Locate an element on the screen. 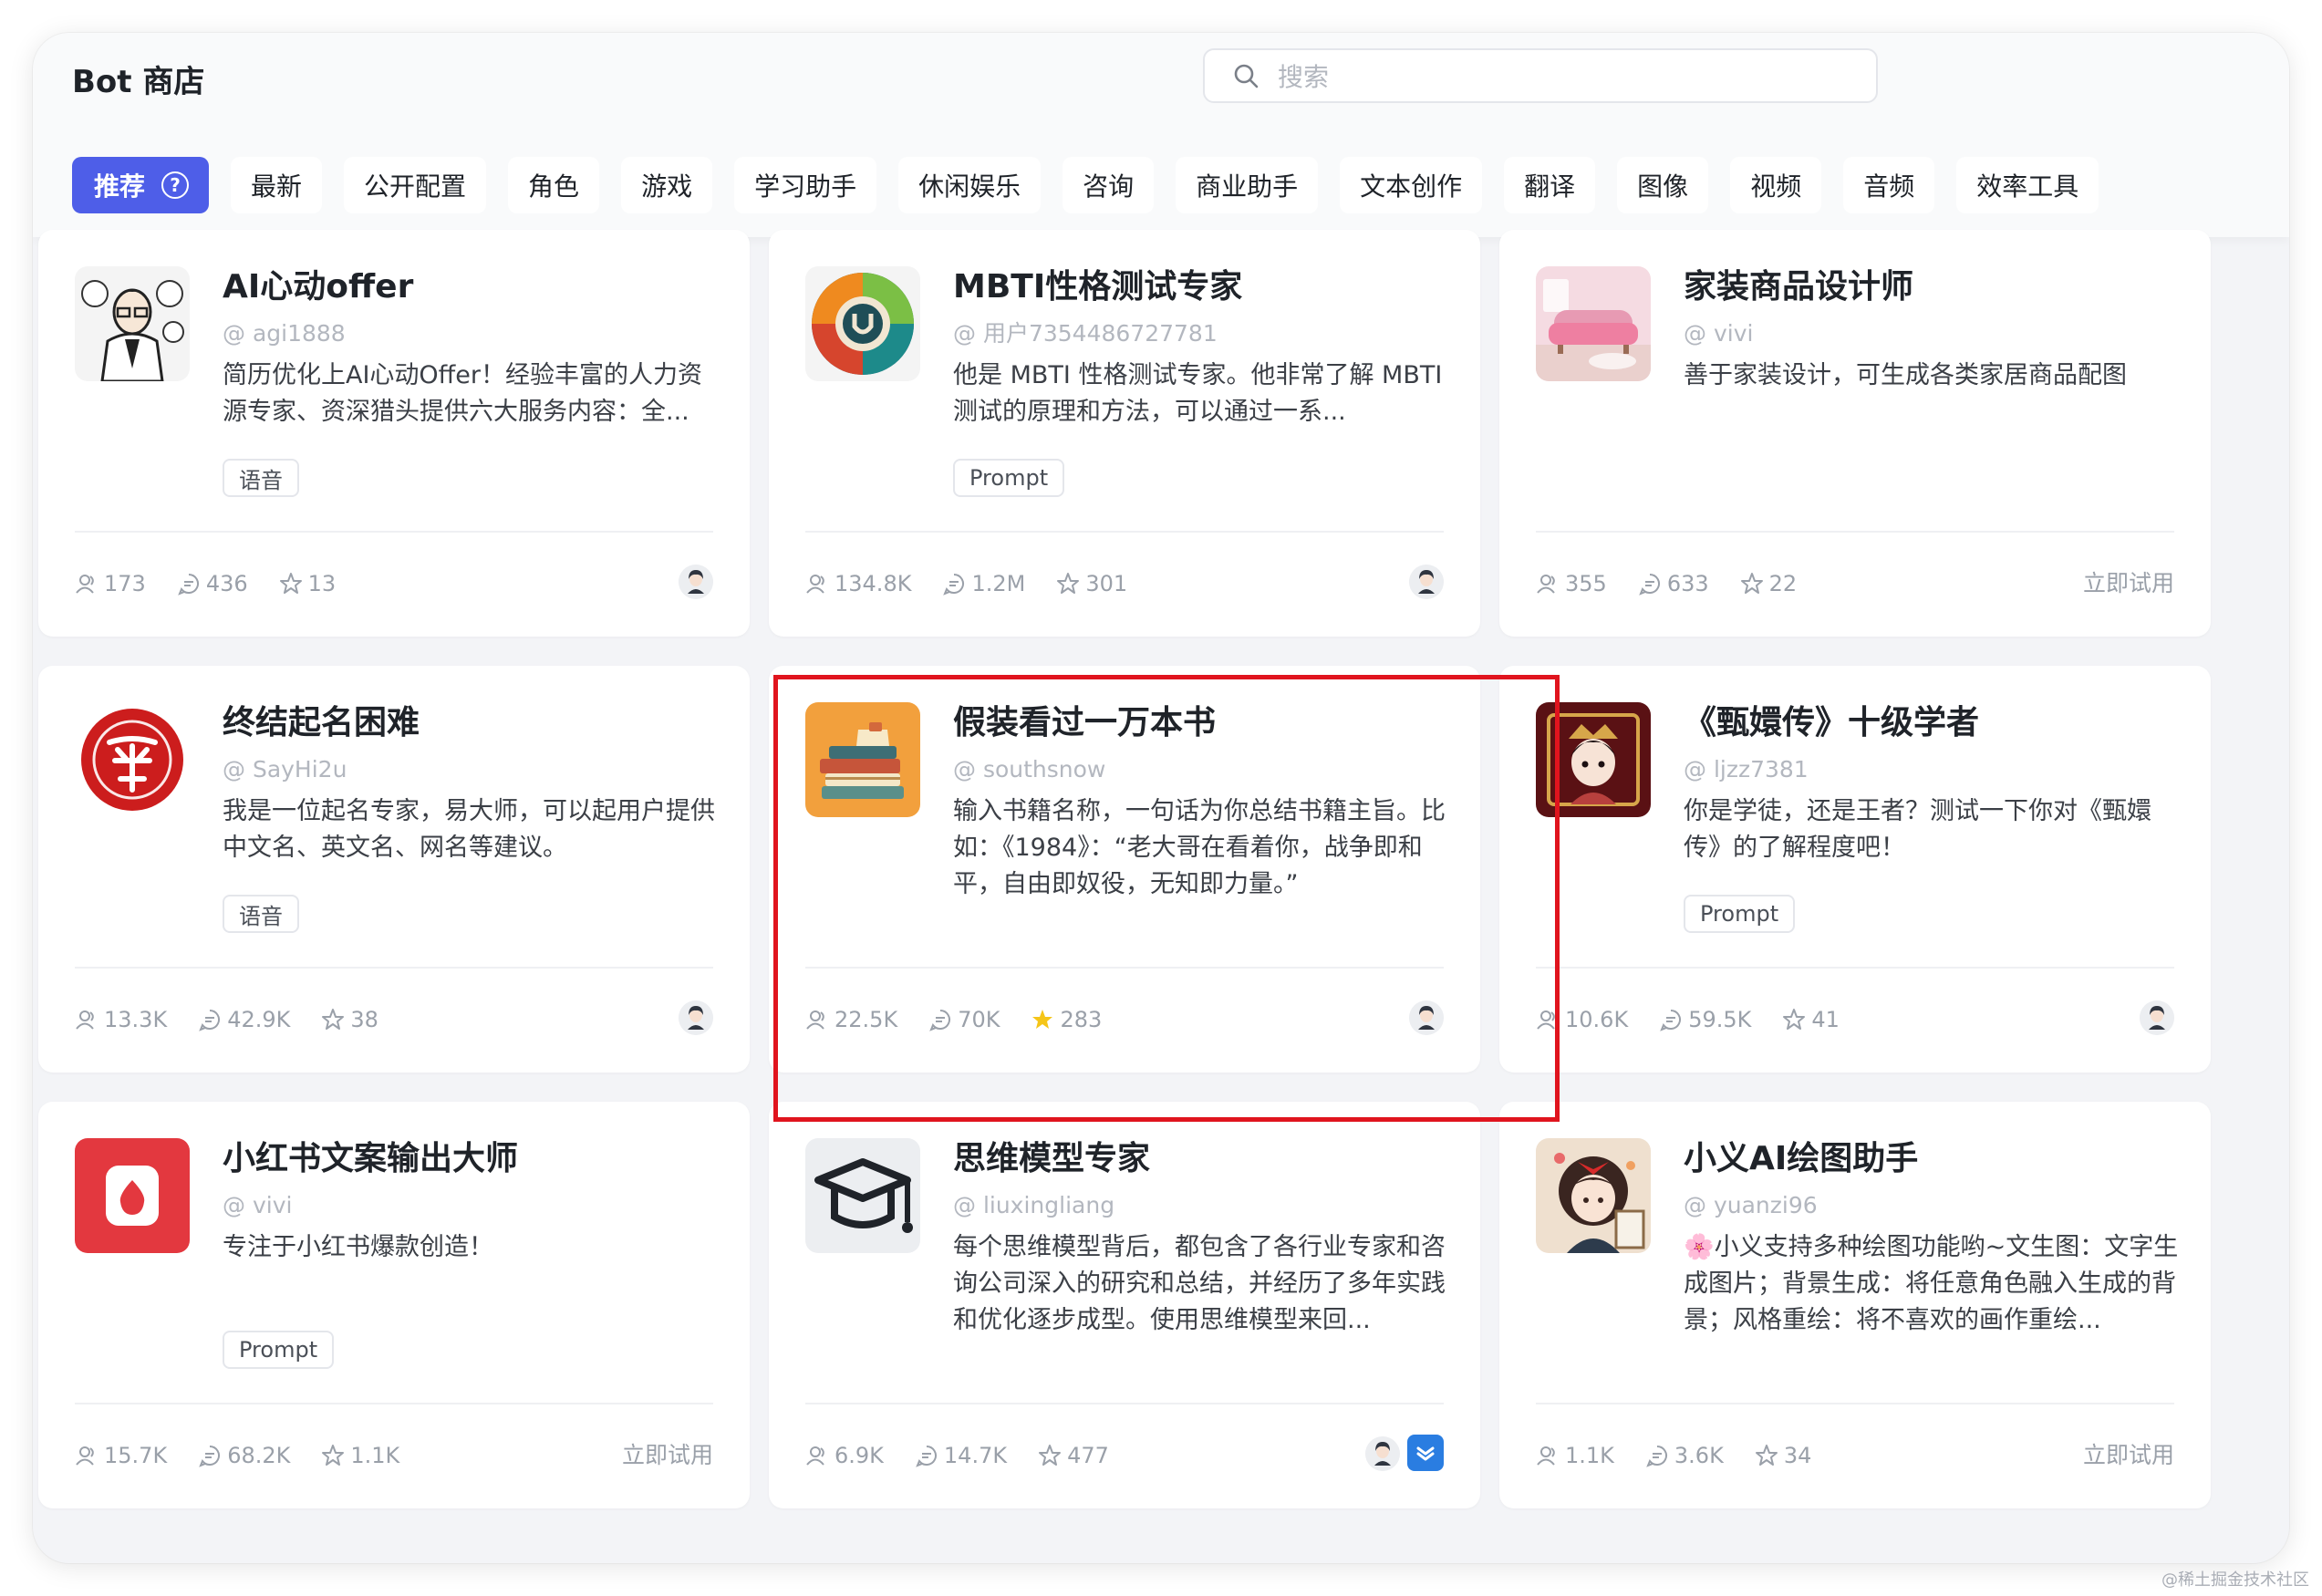 This screenshot has height=1596, width=2322. stat-stars: 283 is located at coordinates (1066, 1020).